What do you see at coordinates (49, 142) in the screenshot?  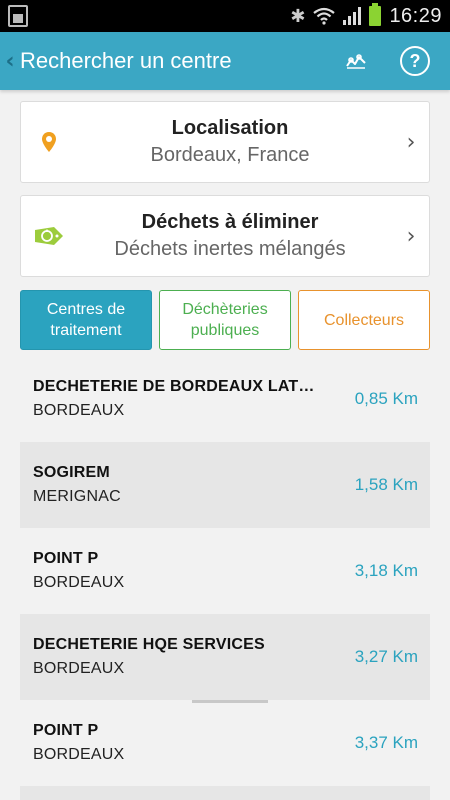 I see `location-pin-icon` at bounding box center [49, 142].